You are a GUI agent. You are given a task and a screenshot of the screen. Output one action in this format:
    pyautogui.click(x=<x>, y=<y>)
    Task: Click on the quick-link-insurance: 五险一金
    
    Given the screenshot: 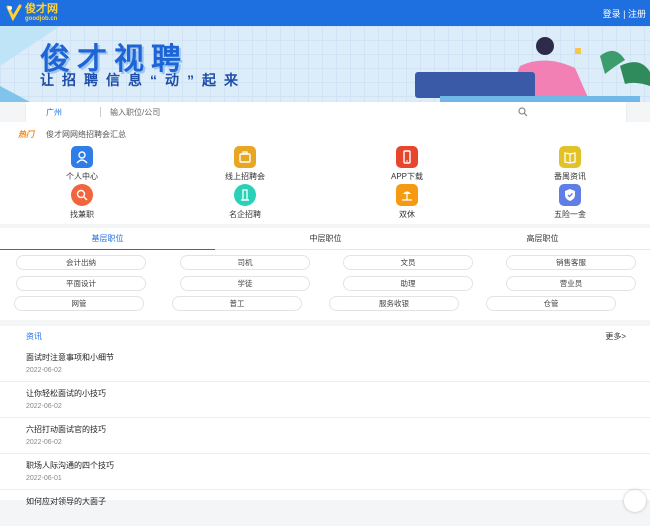 What is the action you would take?
    pyautogui.click(x=570, y=202)
    